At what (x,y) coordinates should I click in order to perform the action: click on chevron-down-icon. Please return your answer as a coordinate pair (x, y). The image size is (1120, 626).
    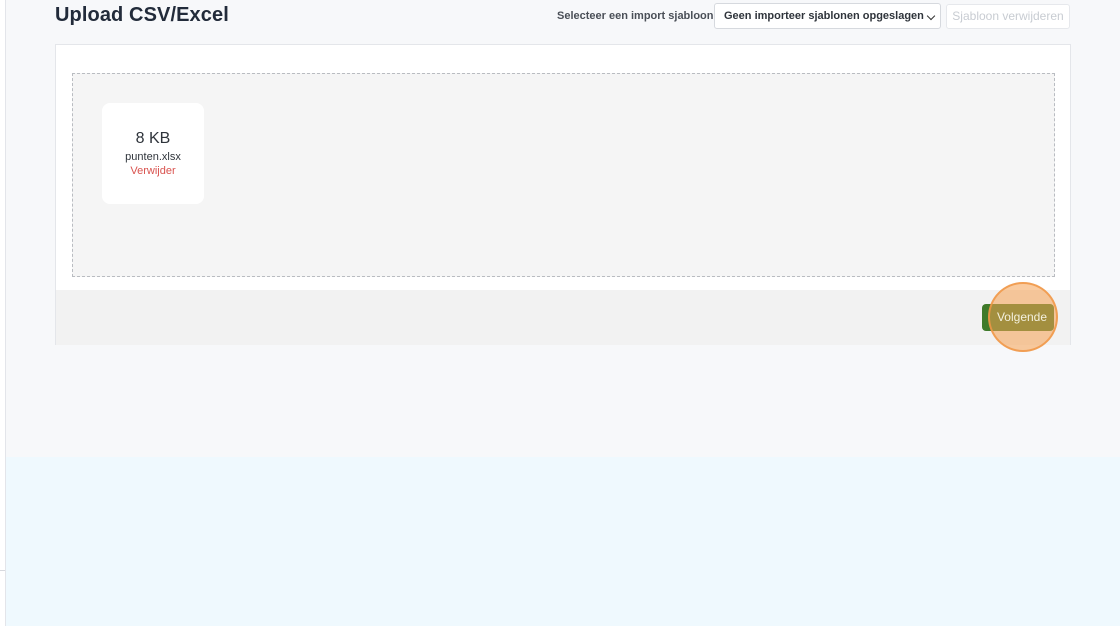
    Looking at the image, I should click on (931, 16).